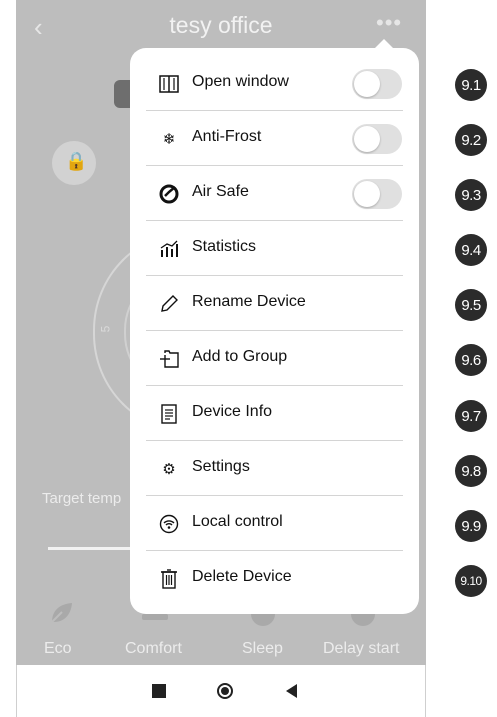 The image size is (497, 717). What do you see at coordinates (82, 498) in the screenshot?
I see `target-temp-label: Target temp` at bounding box center [82, 498].